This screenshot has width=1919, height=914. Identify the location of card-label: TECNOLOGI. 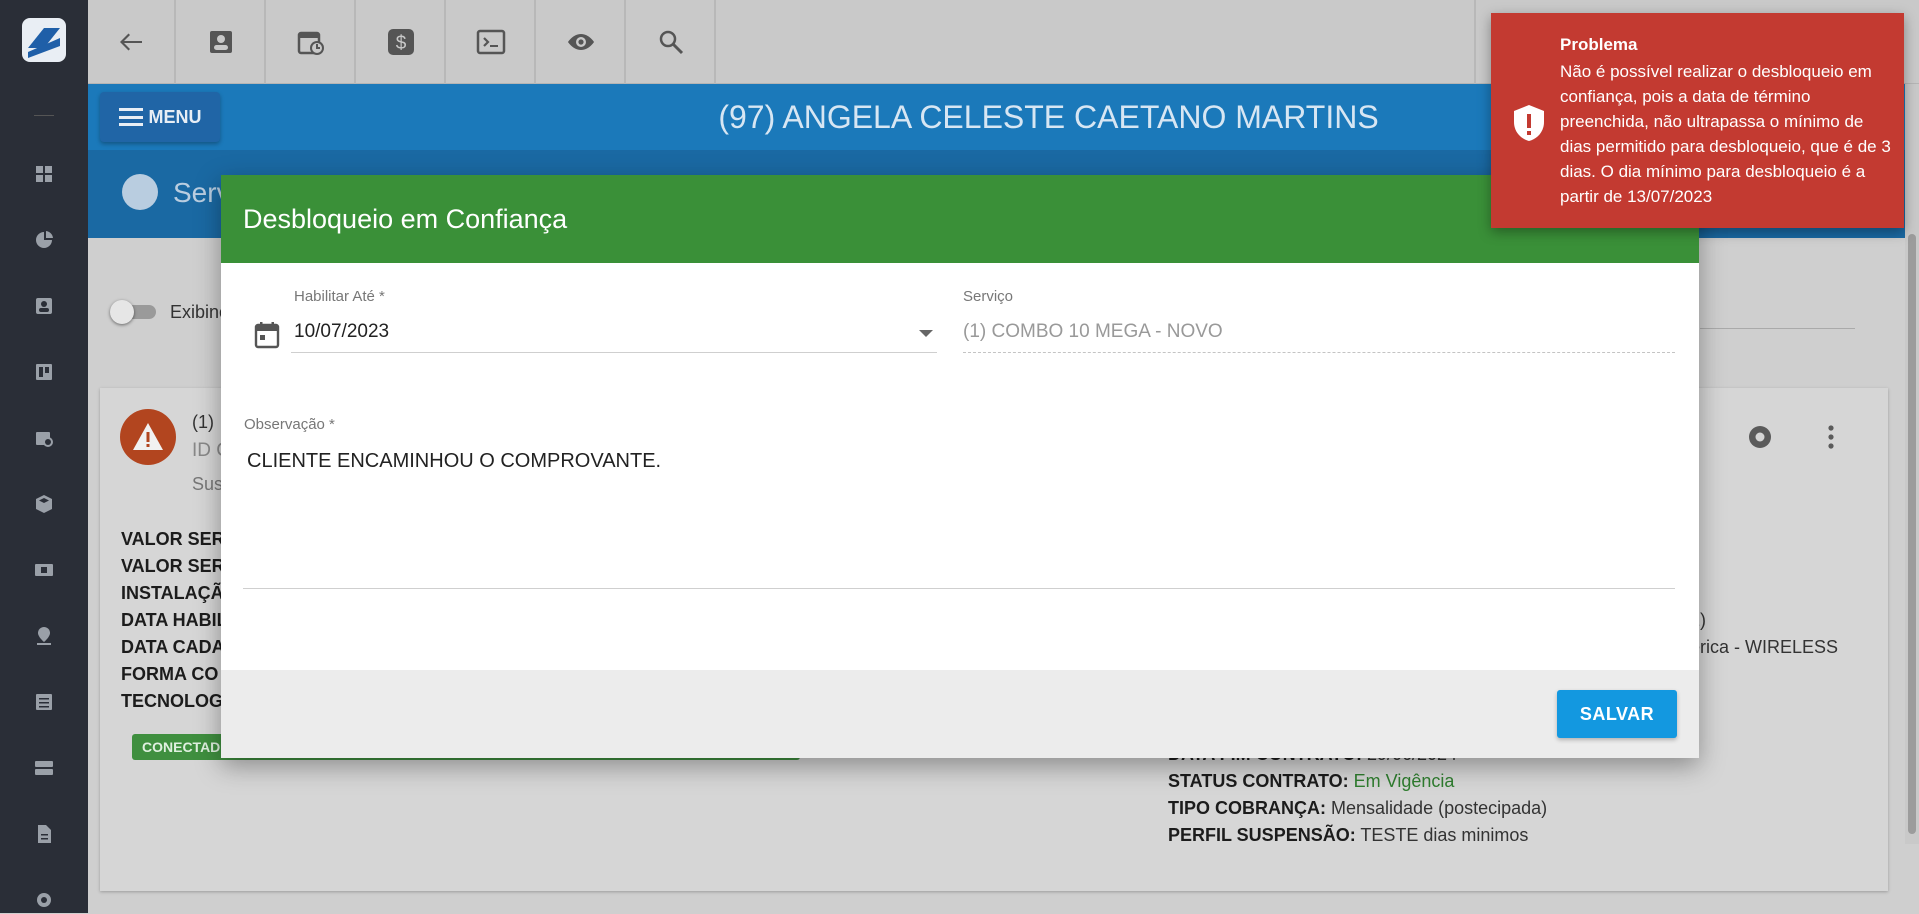
(174, 701).